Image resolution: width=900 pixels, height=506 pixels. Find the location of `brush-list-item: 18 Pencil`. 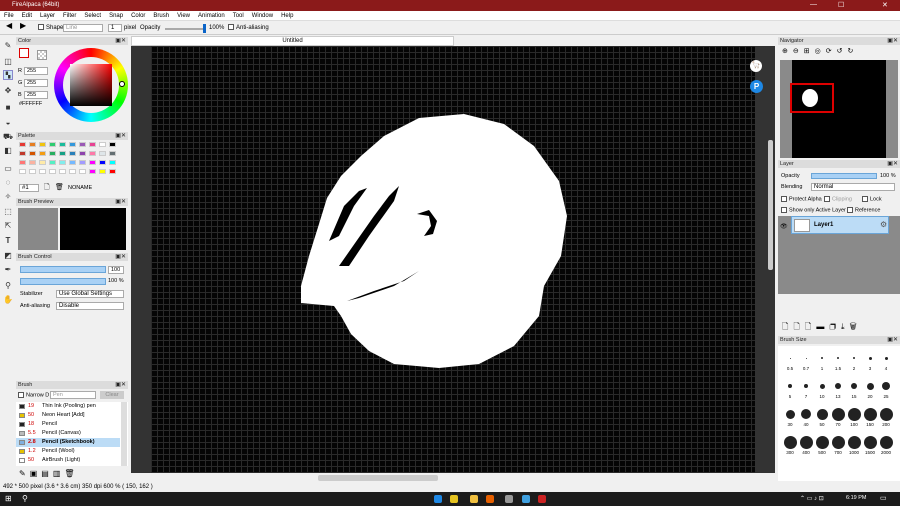

brush-list-item: 18 Pencil is located at coordinates (68, 424).